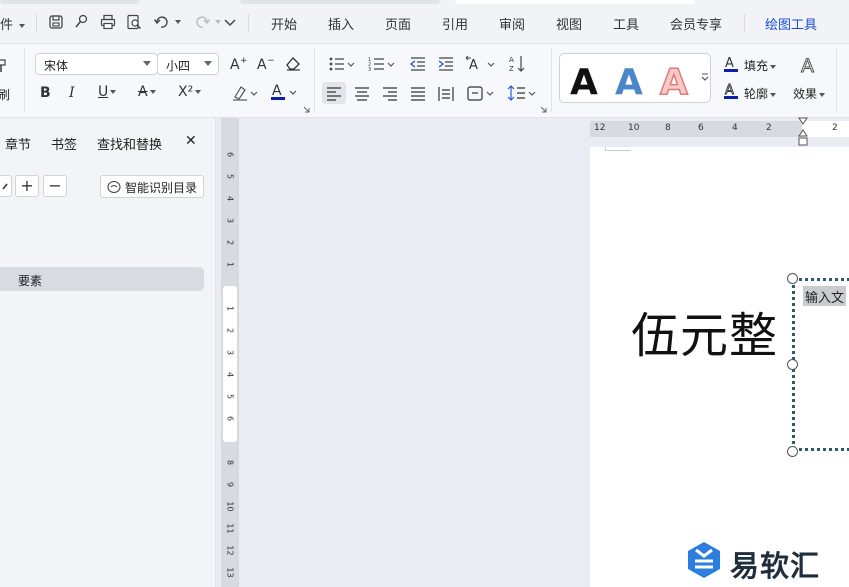 Image resolution: width=849 pixels, height=587 pixels. I want to click on tab-drawing-tools: 绘图工具, so click(791, 23).